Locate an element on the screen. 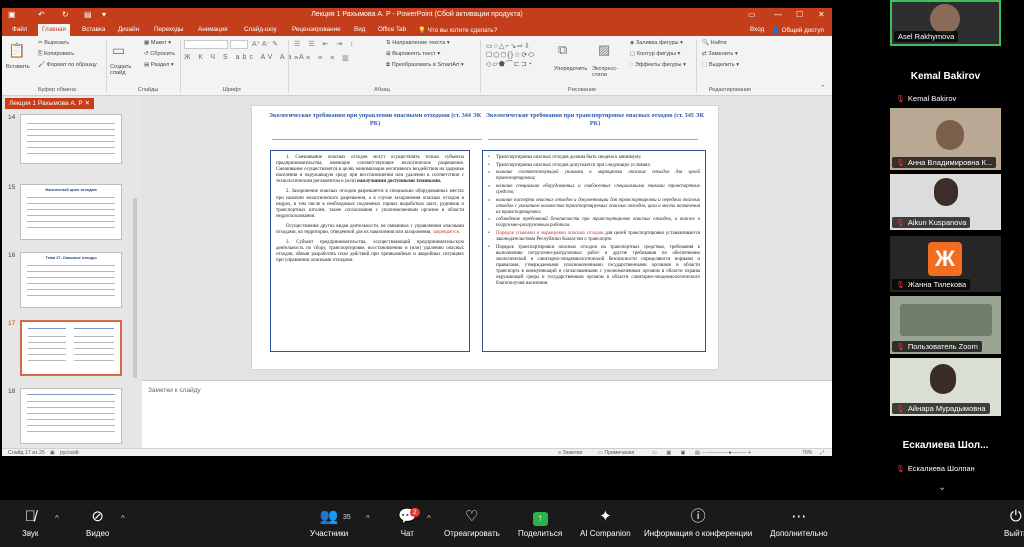  notes-pane: Заметки к слайду is located at coordinates (487, 414).